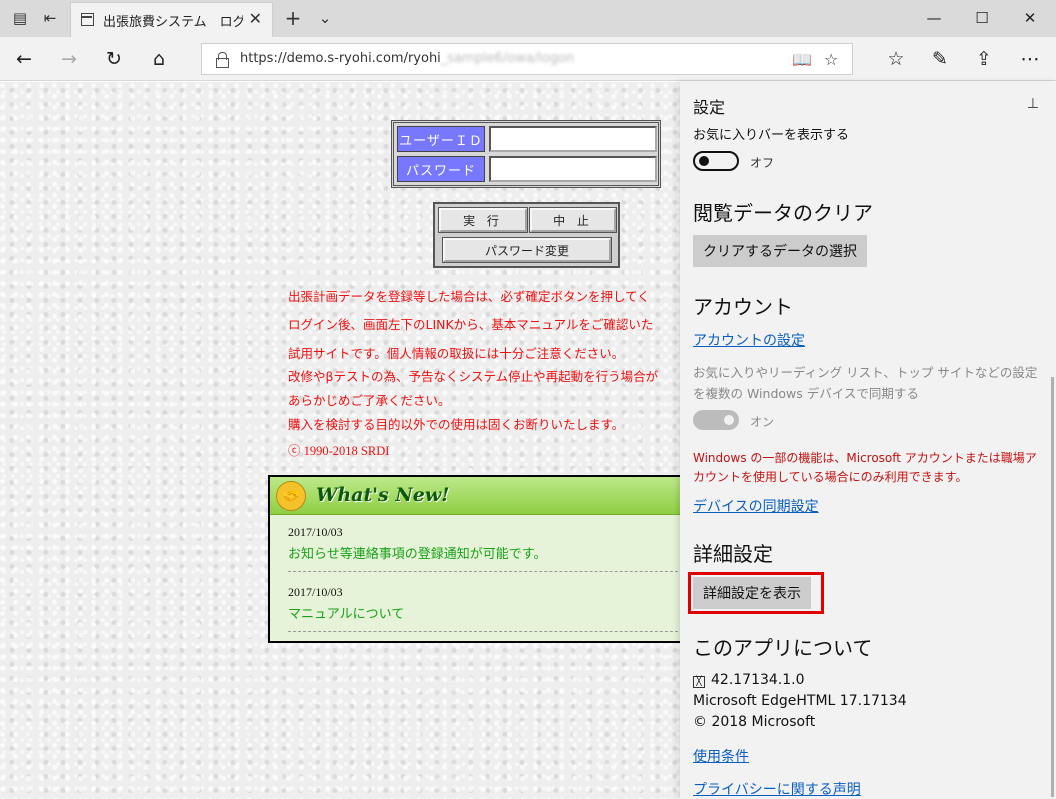 The image size is (1056, 799). I want to click on favorites-toggle-state: オフ, so click(762, 163).